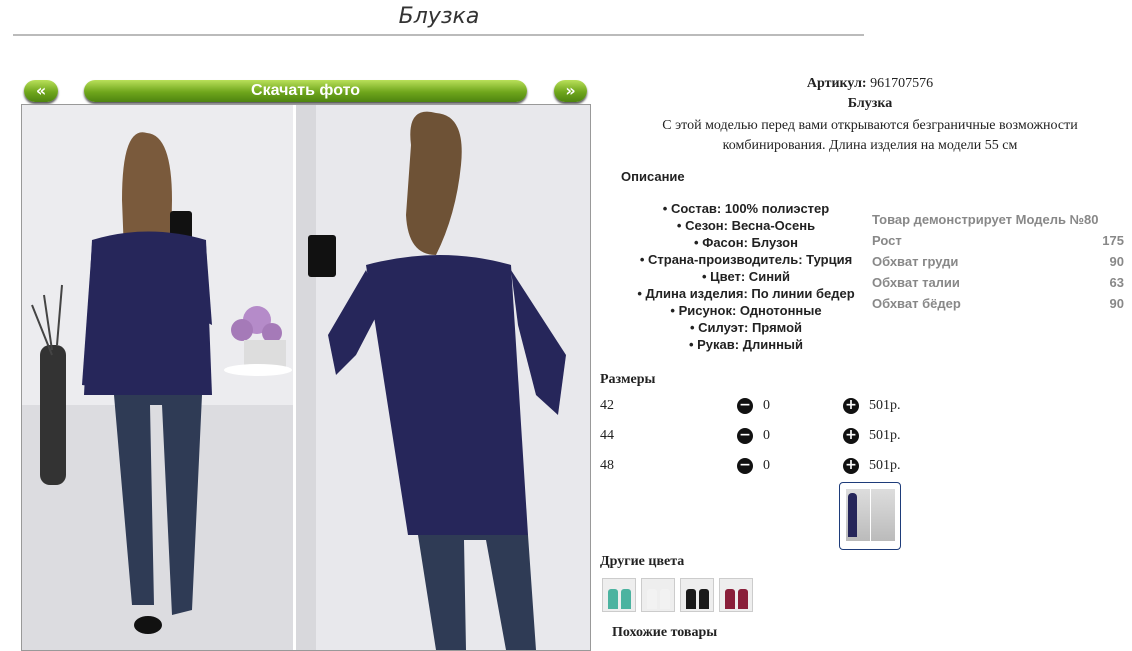 The width and height of the screenshot is (1132, 651). What do you see at coordinates (870, 516) in the screenshot?
I see `product-thumbnail` at bounding box center [870, 516].